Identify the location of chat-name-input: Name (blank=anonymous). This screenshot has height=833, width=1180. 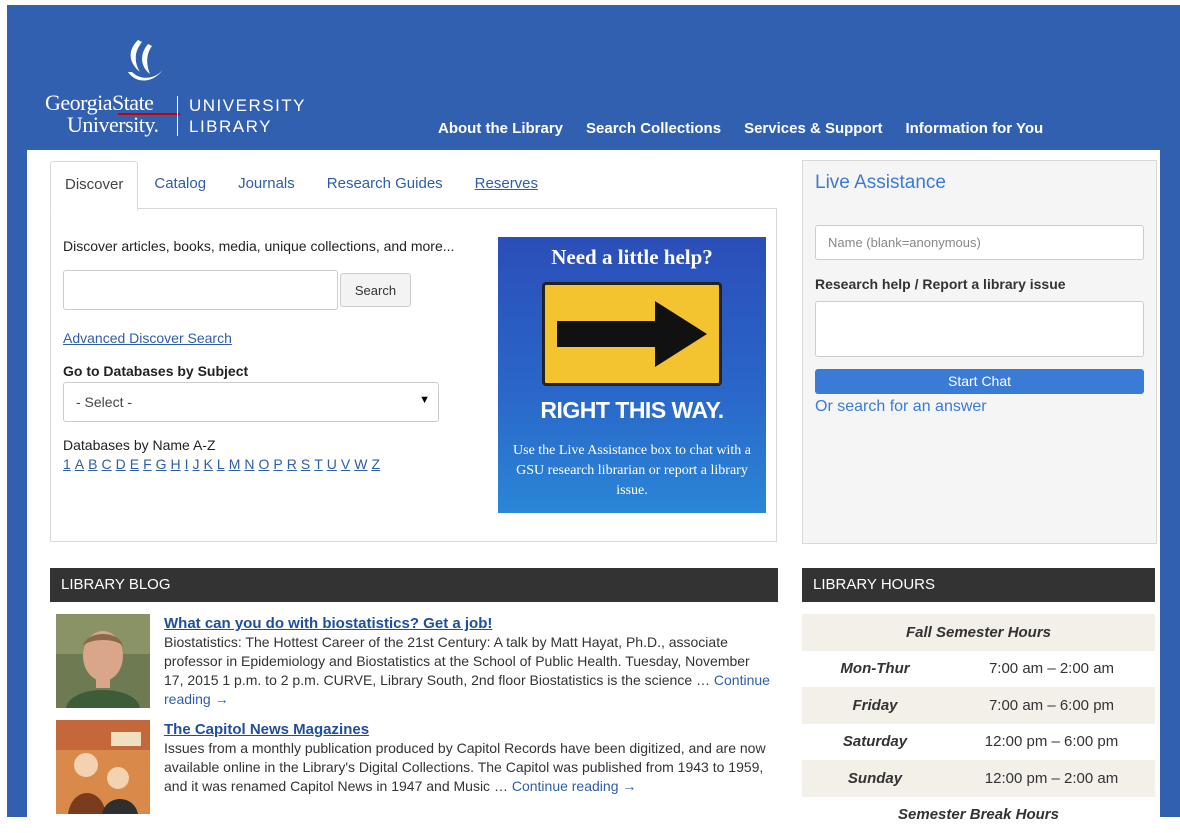
(979, 242).